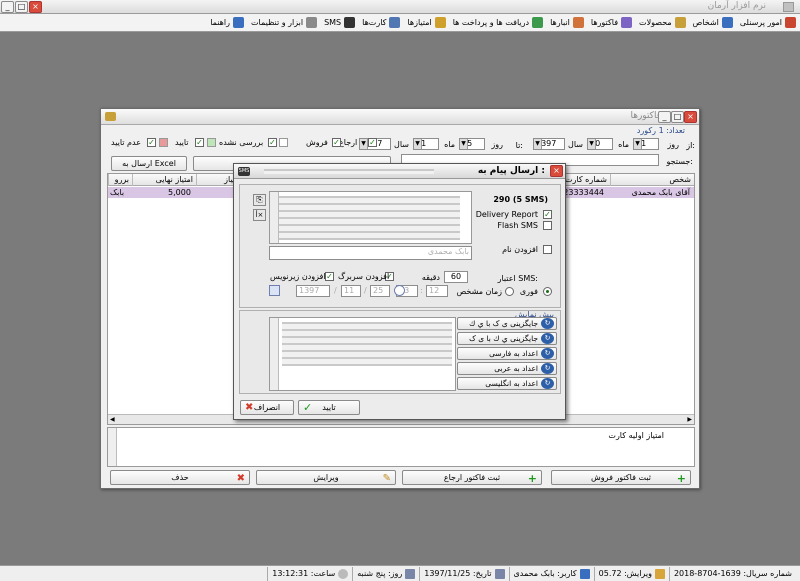 This screenshot has height=581, width=800. What do you see at coordinates (680, 22) in the screenshot?
I see `box-icon` at bounding box center [680, 22].